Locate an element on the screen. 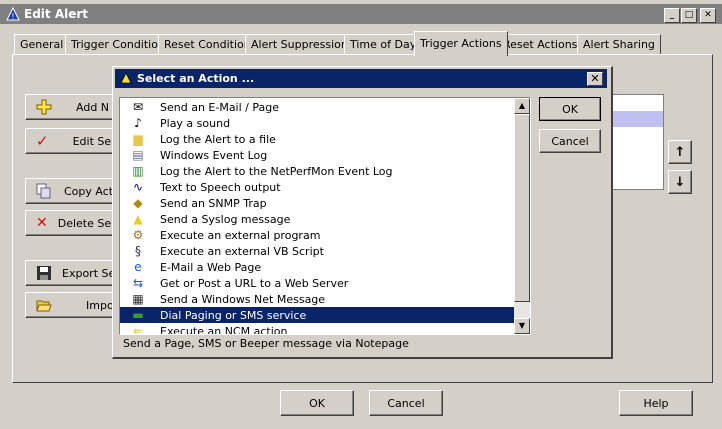 The image size is (722, 429). delete-selected-button: ✕ Delete Sele is located at coordinates (71, 223).